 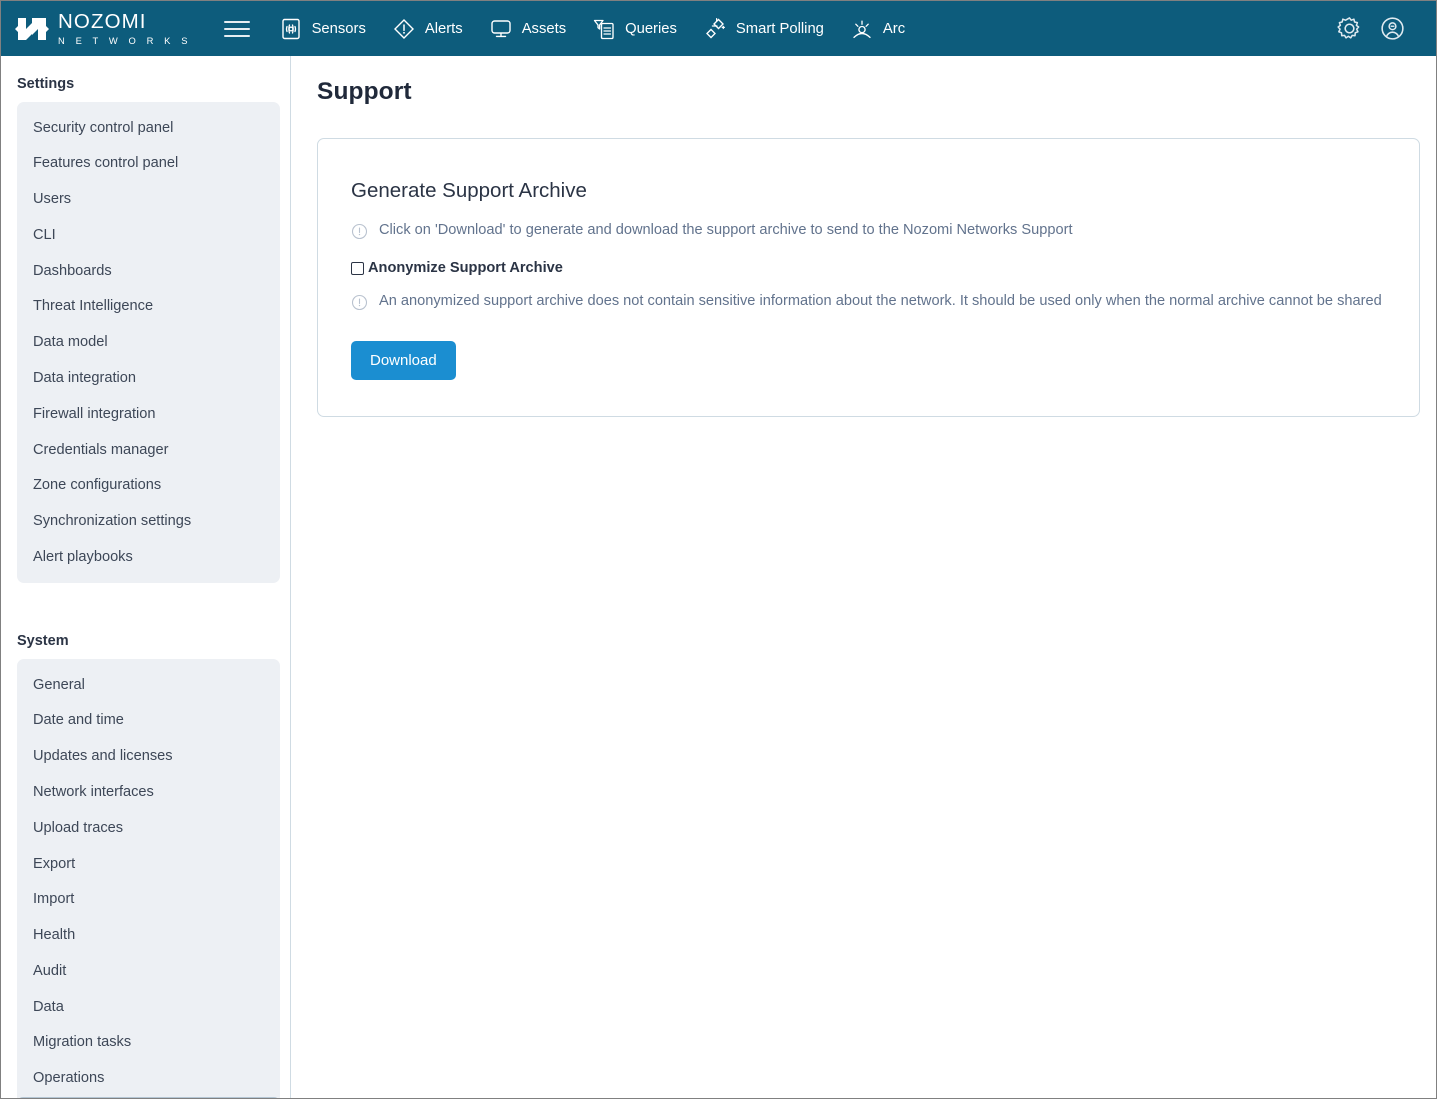 What do you see at coordinates (501, 29) in the screenshot?
I see `assets-monitor-icon` at bounding box center [501, 29].